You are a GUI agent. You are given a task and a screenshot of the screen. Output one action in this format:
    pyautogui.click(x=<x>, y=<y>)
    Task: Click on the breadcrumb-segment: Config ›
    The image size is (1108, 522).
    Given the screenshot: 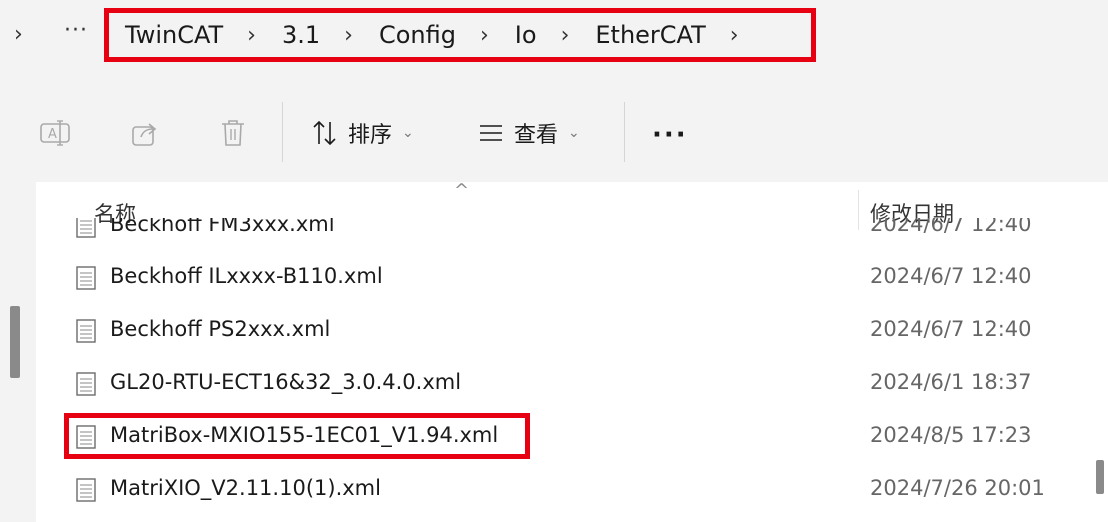 What is the action you would take?
    pyautogui.click(x=447, y=35)
    